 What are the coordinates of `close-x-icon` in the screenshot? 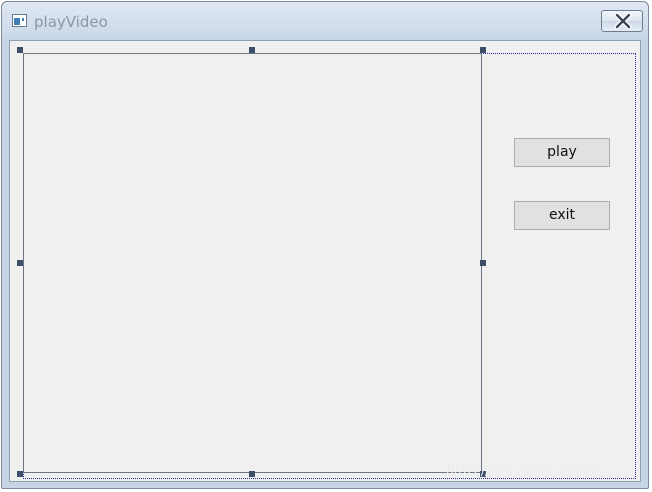 It's located at (623, 21).